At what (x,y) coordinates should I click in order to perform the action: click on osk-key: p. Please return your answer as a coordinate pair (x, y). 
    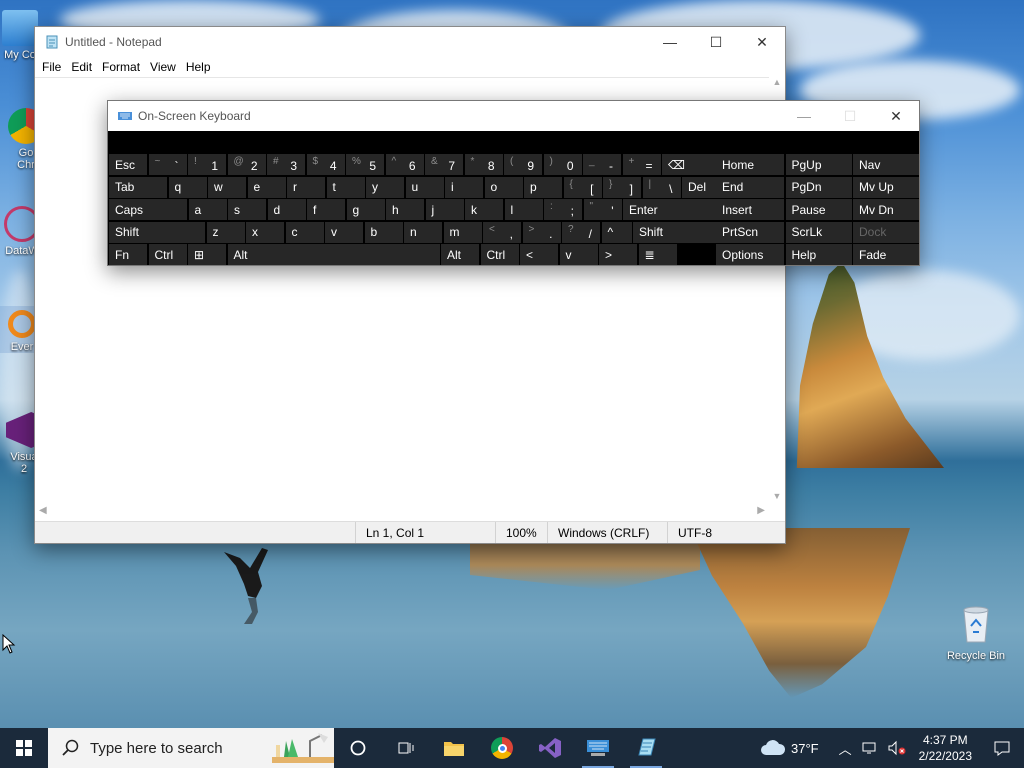
    Looking at the image, I should click on (543, 187).